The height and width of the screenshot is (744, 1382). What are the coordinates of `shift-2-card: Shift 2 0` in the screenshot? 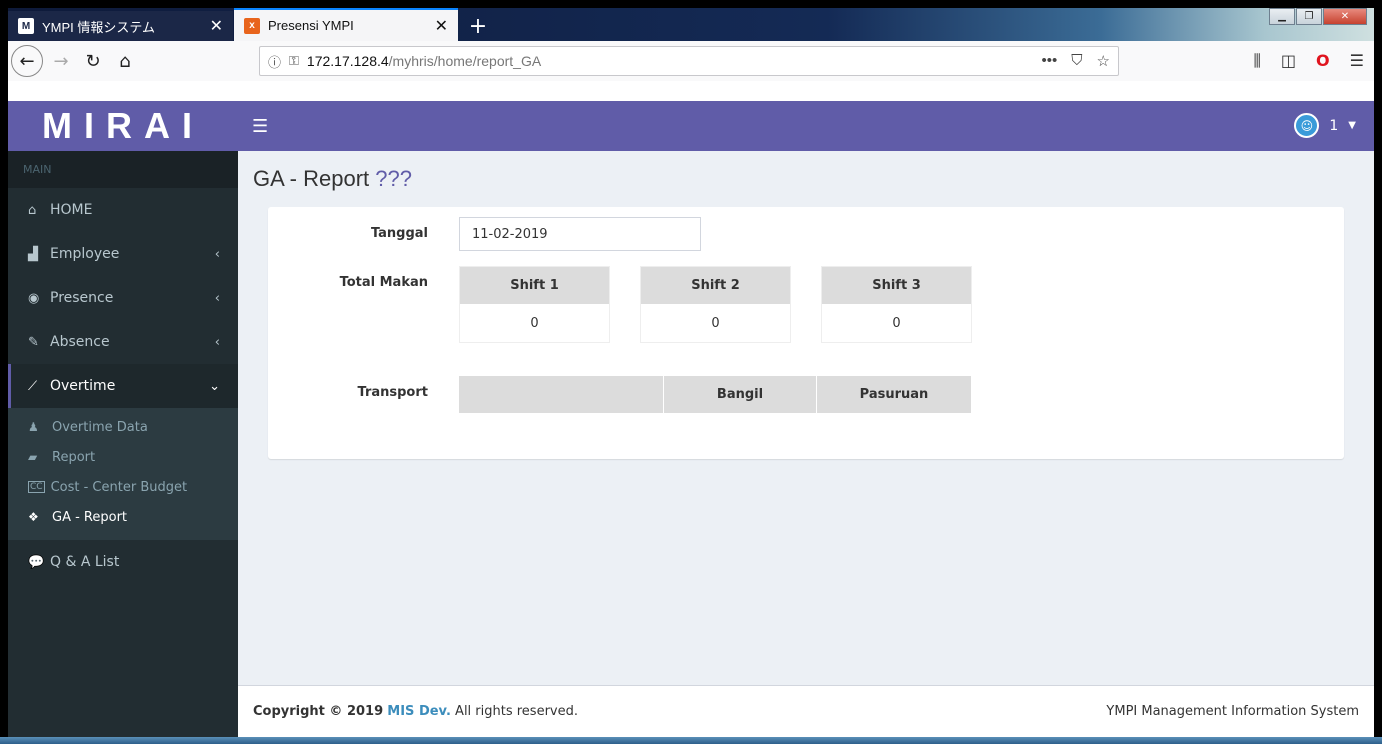 It's located at (715, 304).